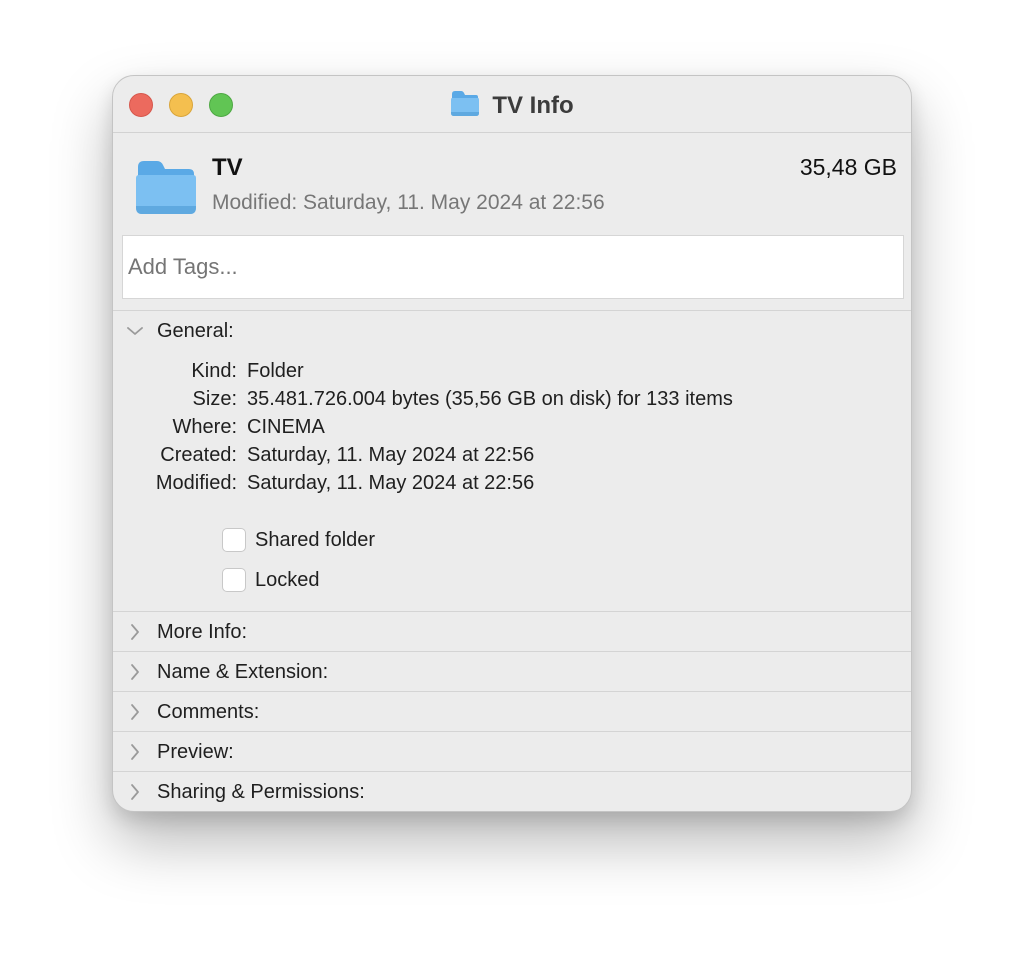 This screenshot has width=1024, height=960. Describe the element at coordinates (512, 672) in the screenshot. I see `section-name-extension: Name & Extension:` at that location.